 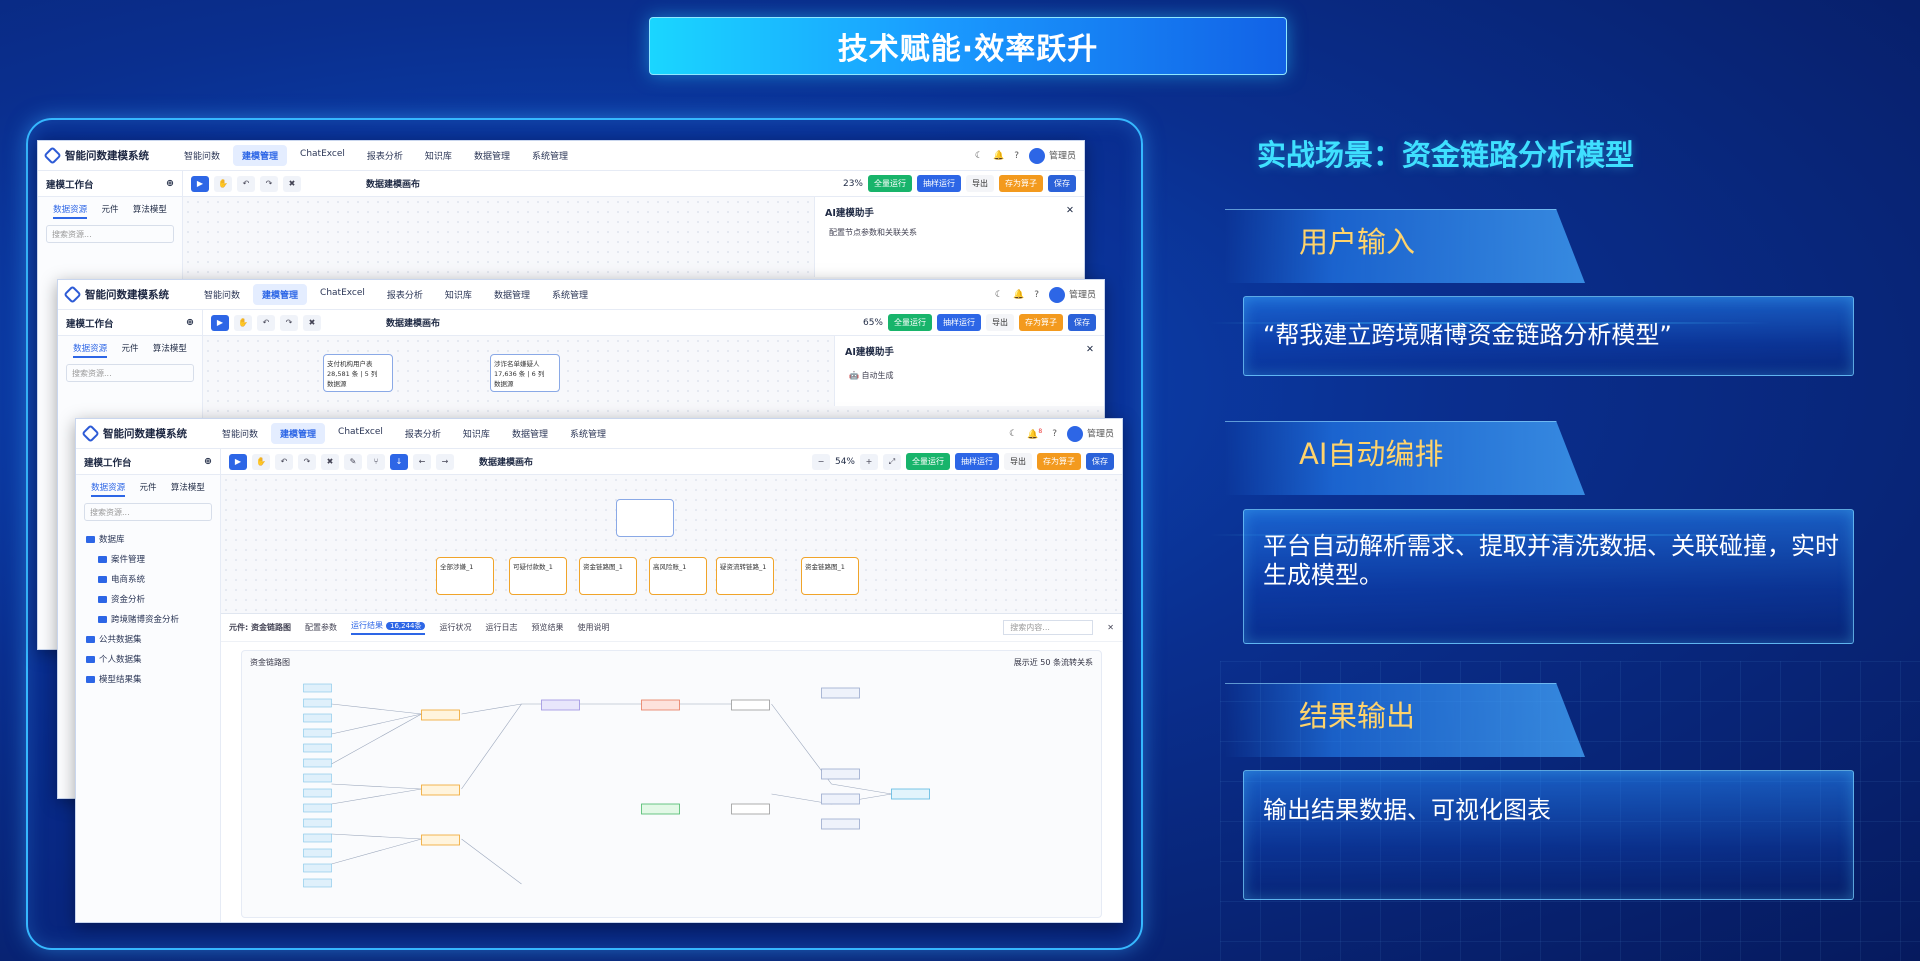 I want to click on tab-config: 配置参数, so click(x=321, y=627).